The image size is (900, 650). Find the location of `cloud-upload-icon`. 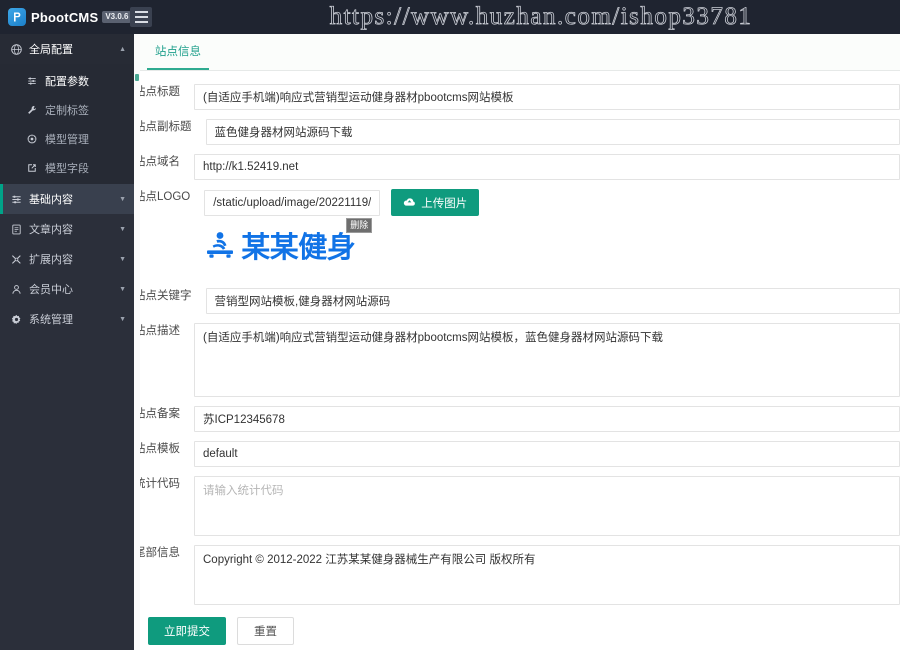

cloud-upload-icon is located at coordinates (409, 202).